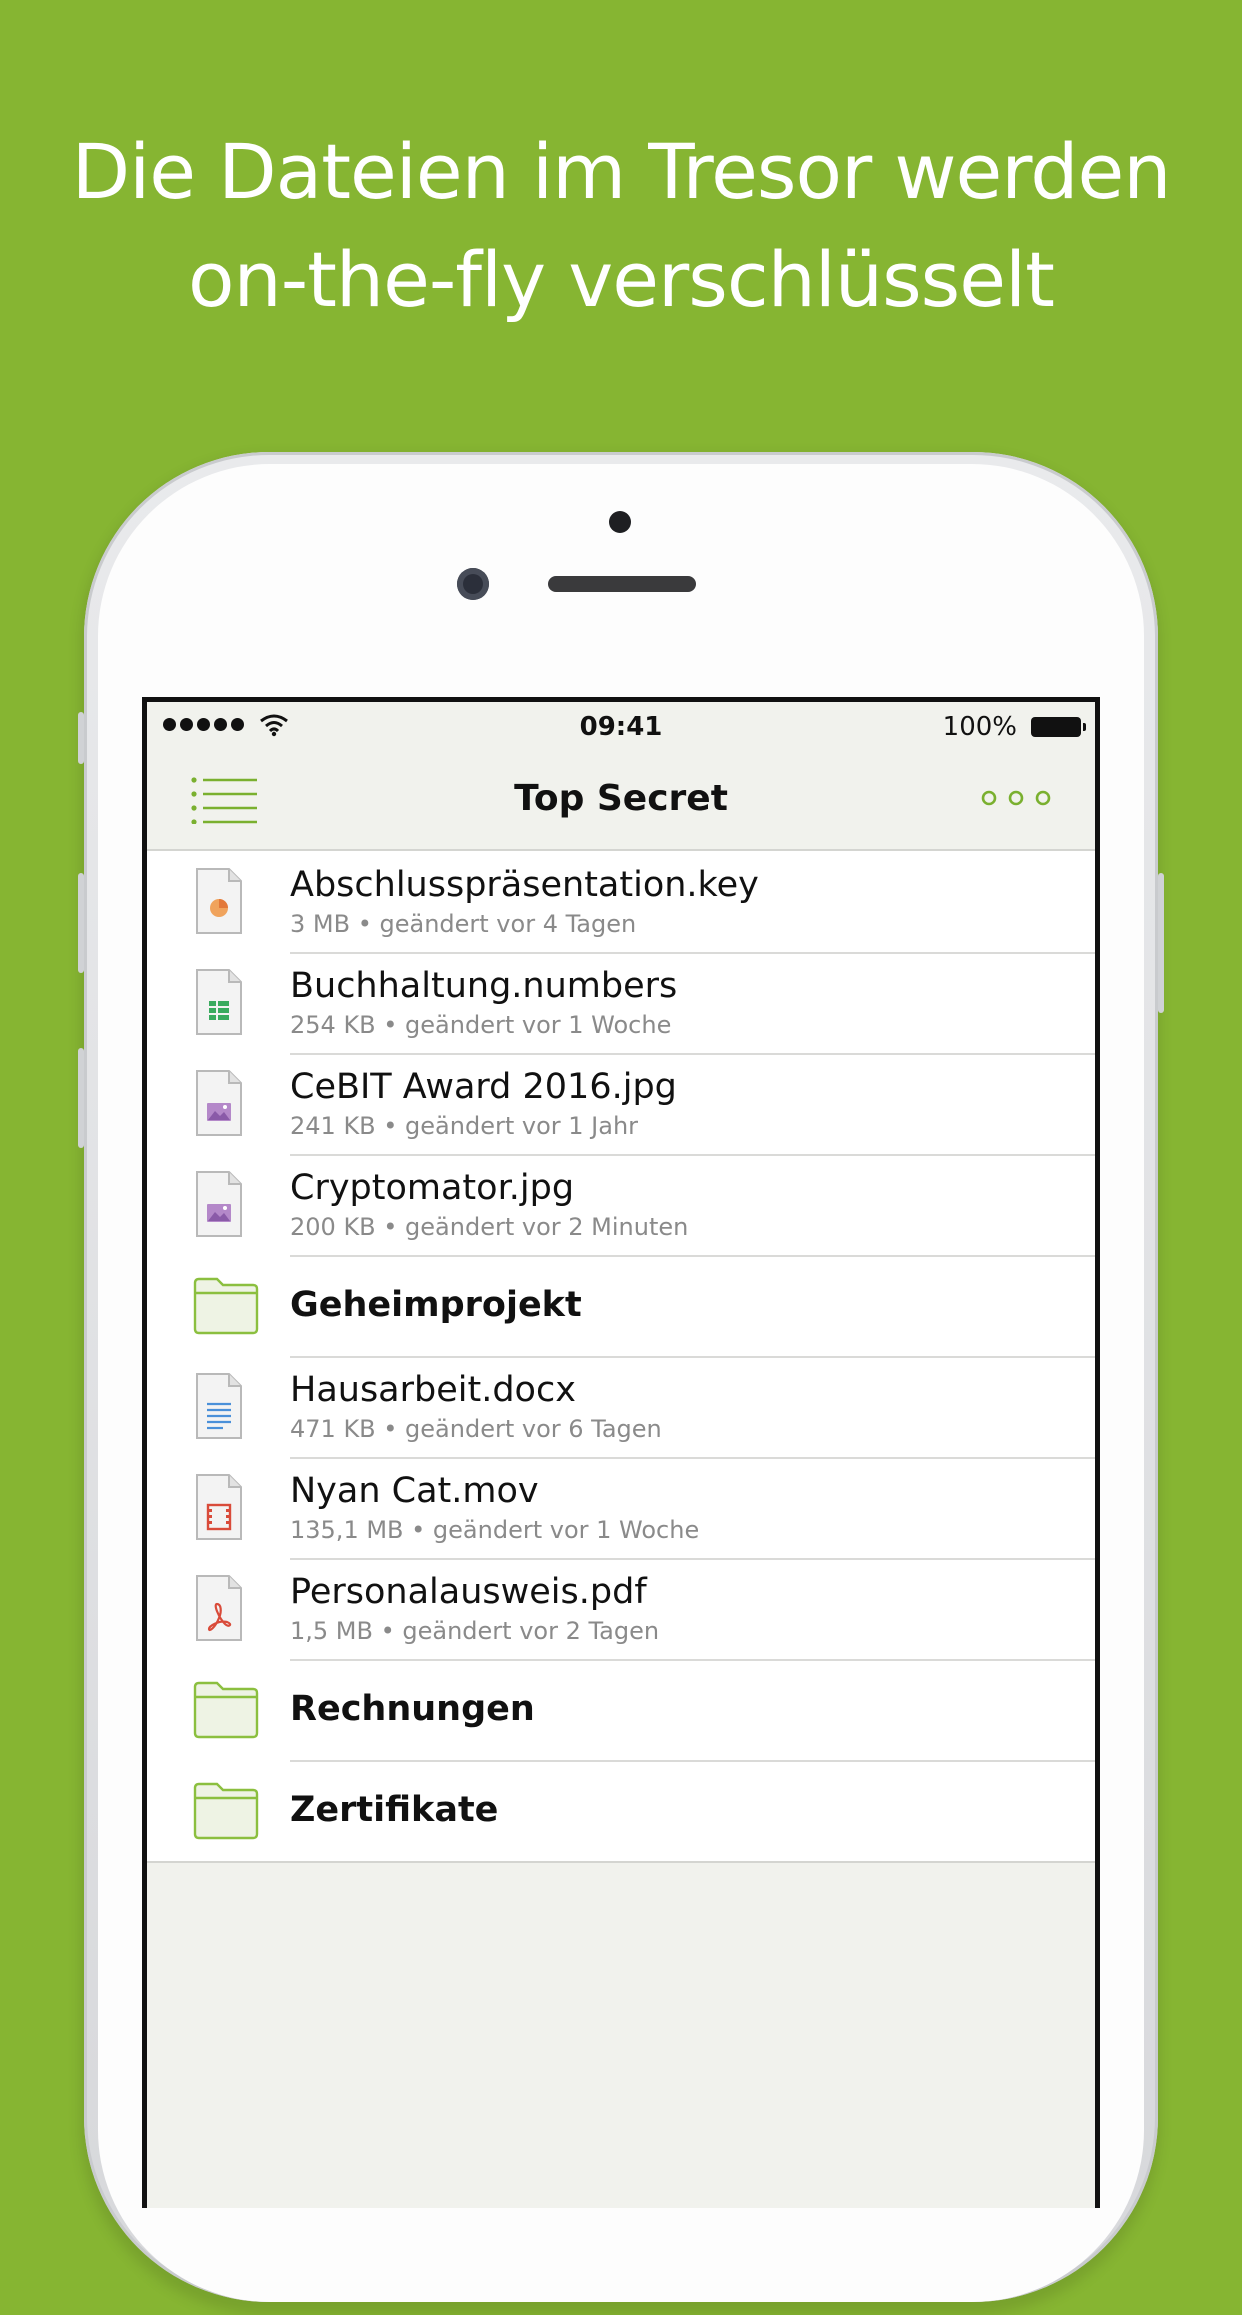  What do you see at coordinates (219, 1608) in the screenshot?
I see `pdf-file-icon` at bounding box center [219, 1608].